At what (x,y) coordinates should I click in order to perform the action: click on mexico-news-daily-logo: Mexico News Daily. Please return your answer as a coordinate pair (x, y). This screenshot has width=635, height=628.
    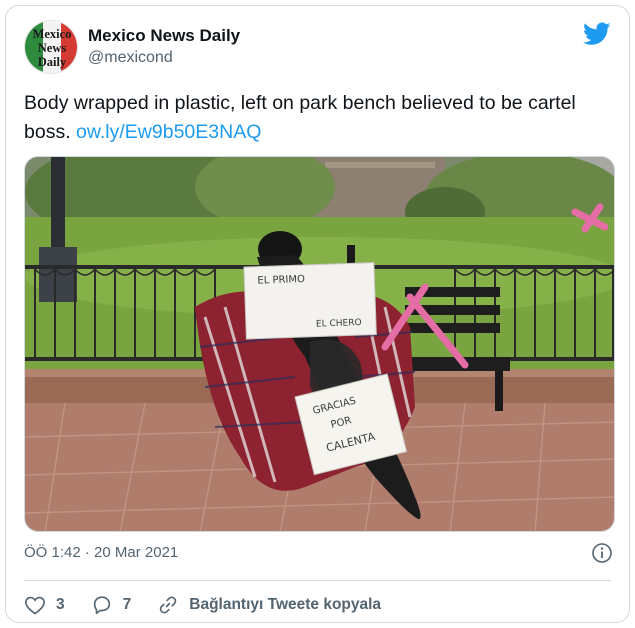
    Looking at the image, I should click on (51, 47).